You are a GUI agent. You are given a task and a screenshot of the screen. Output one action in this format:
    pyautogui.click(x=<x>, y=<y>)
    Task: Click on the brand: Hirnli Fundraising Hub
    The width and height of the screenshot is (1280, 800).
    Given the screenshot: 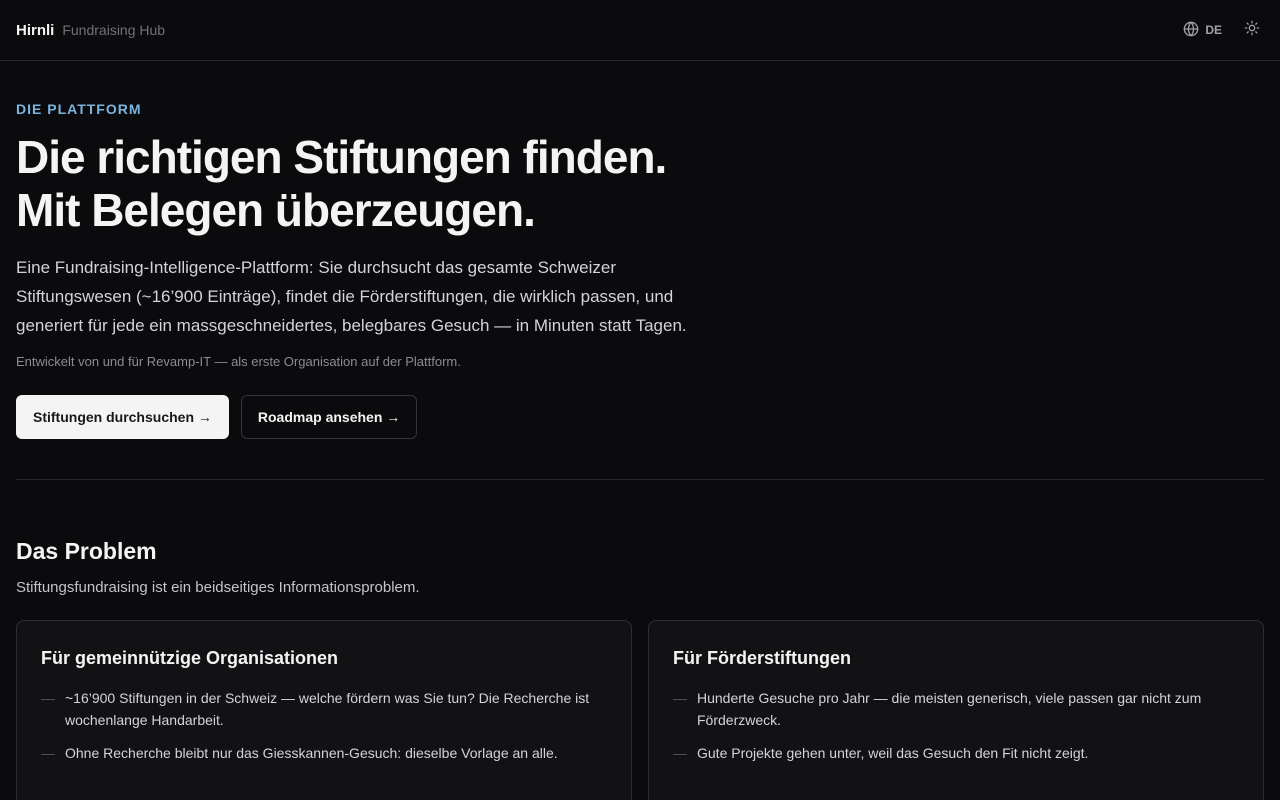 What is the action you would take?
    pyautogui.click(x=90, y=30)
    